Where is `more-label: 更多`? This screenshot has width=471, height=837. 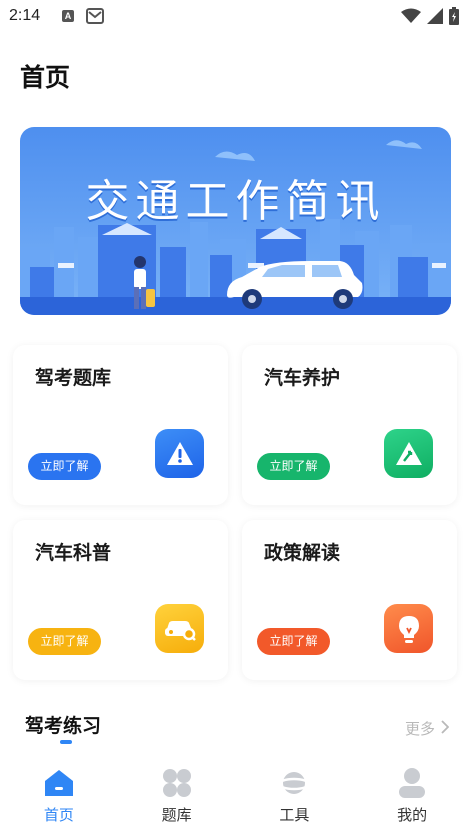
more-label: 更多 is located at coordinates (419, 729).